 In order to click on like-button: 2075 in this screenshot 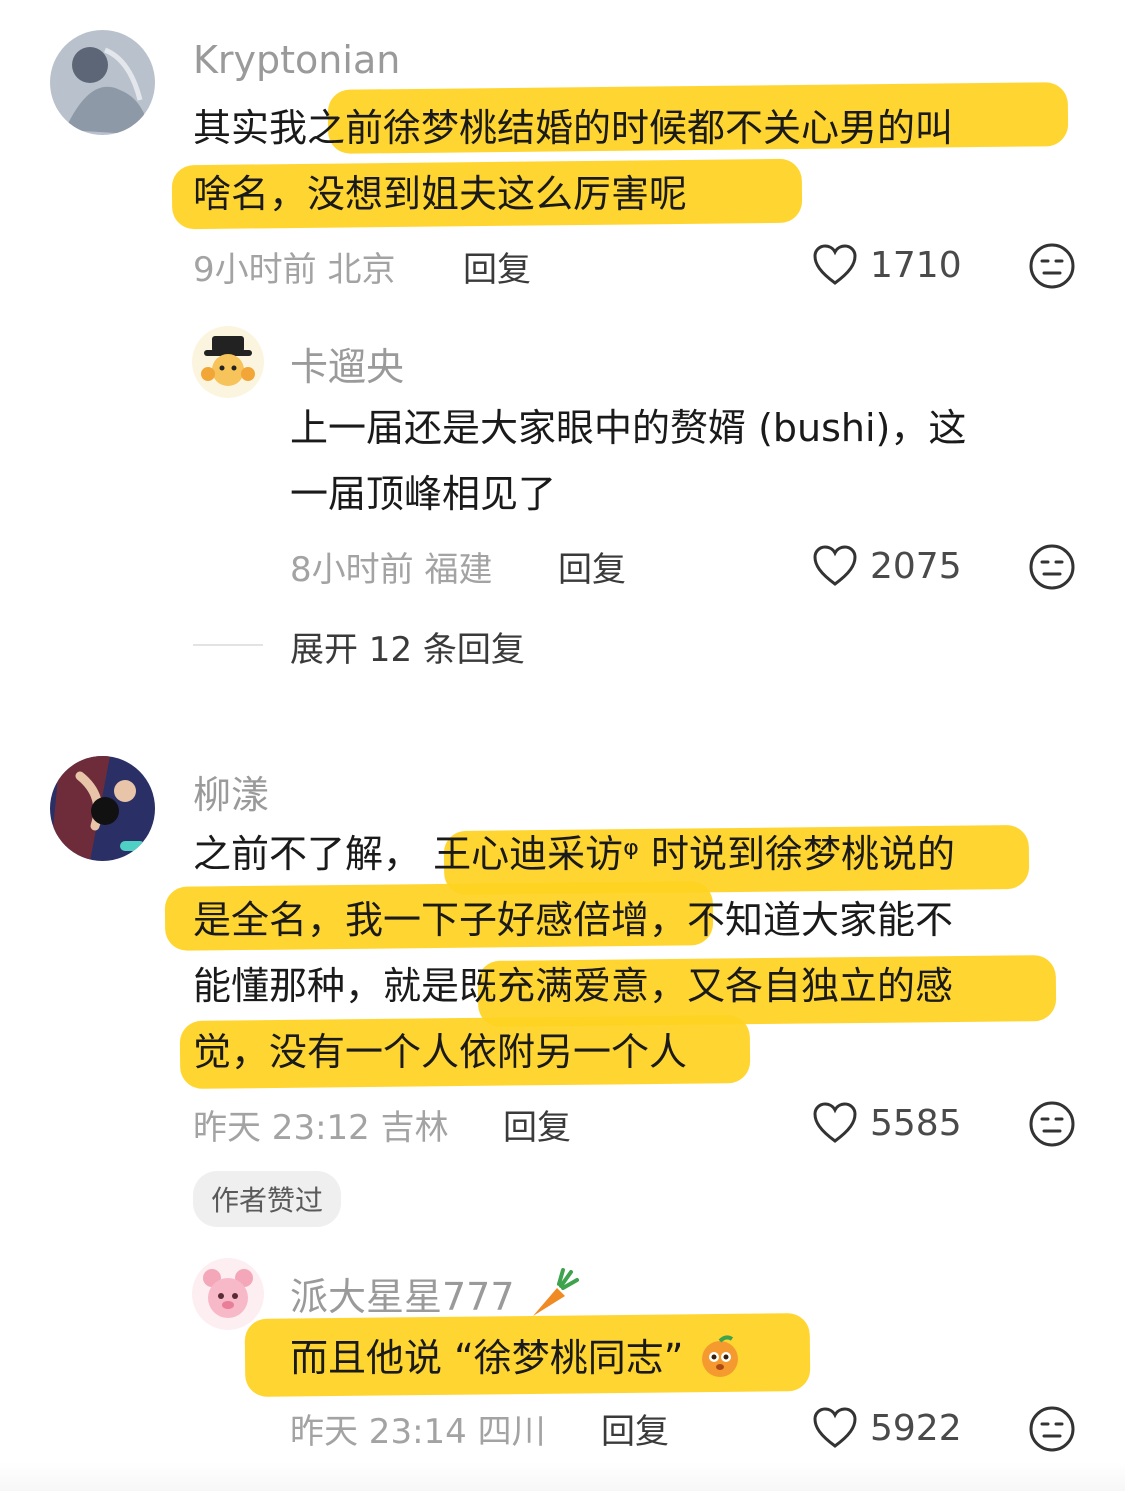, I will do `click(887, 566)`.